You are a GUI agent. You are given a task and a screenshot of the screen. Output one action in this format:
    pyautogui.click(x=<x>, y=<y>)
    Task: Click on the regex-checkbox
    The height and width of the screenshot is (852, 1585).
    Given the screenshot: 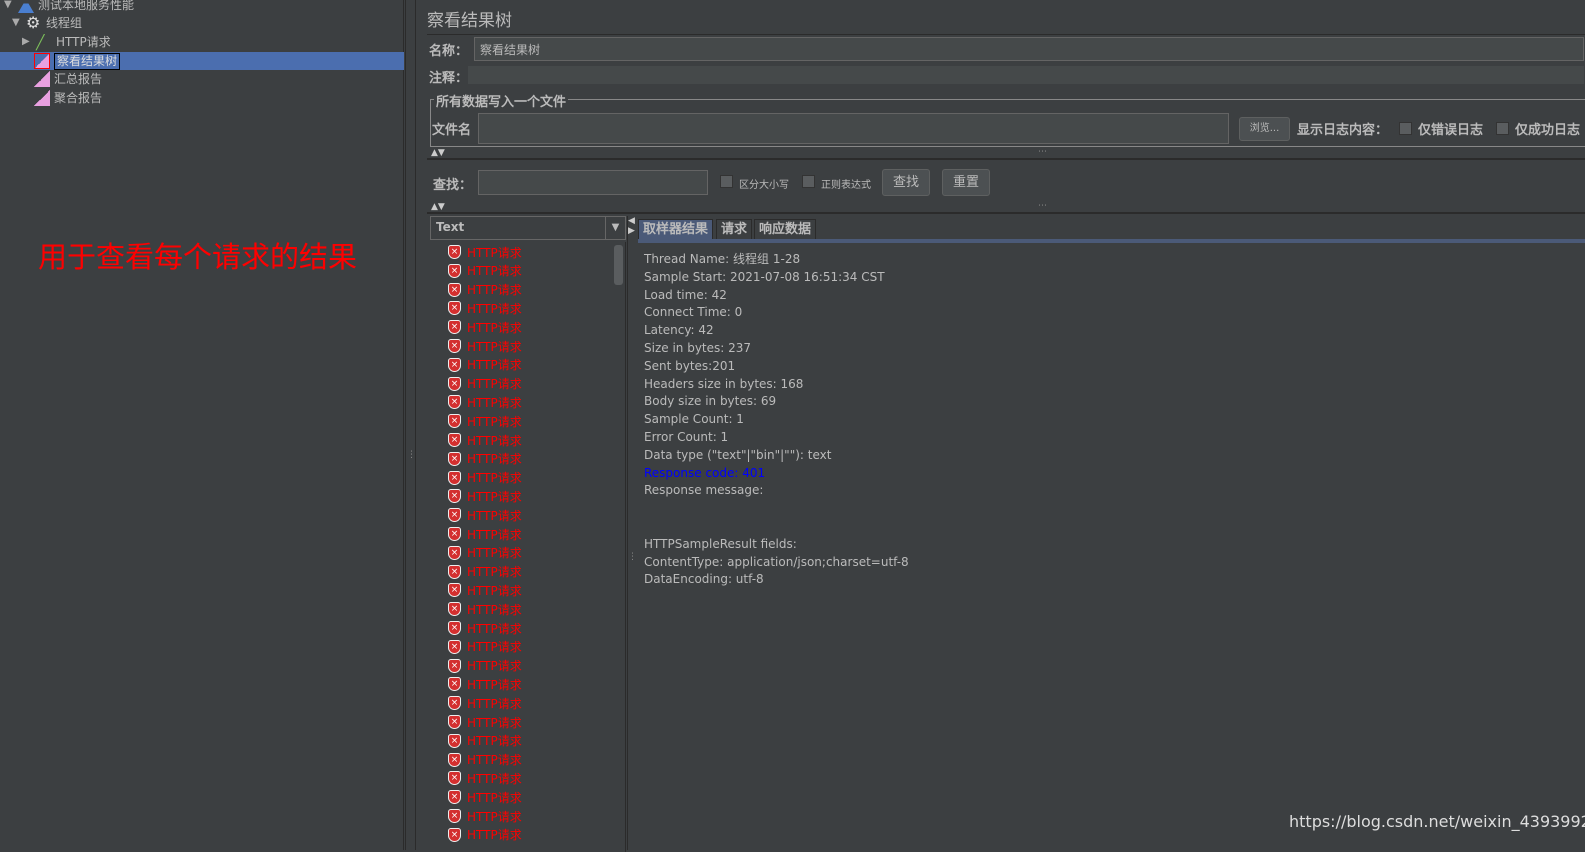 What is the action you would take?
    pyautogui.click(x=808, y=181)
    